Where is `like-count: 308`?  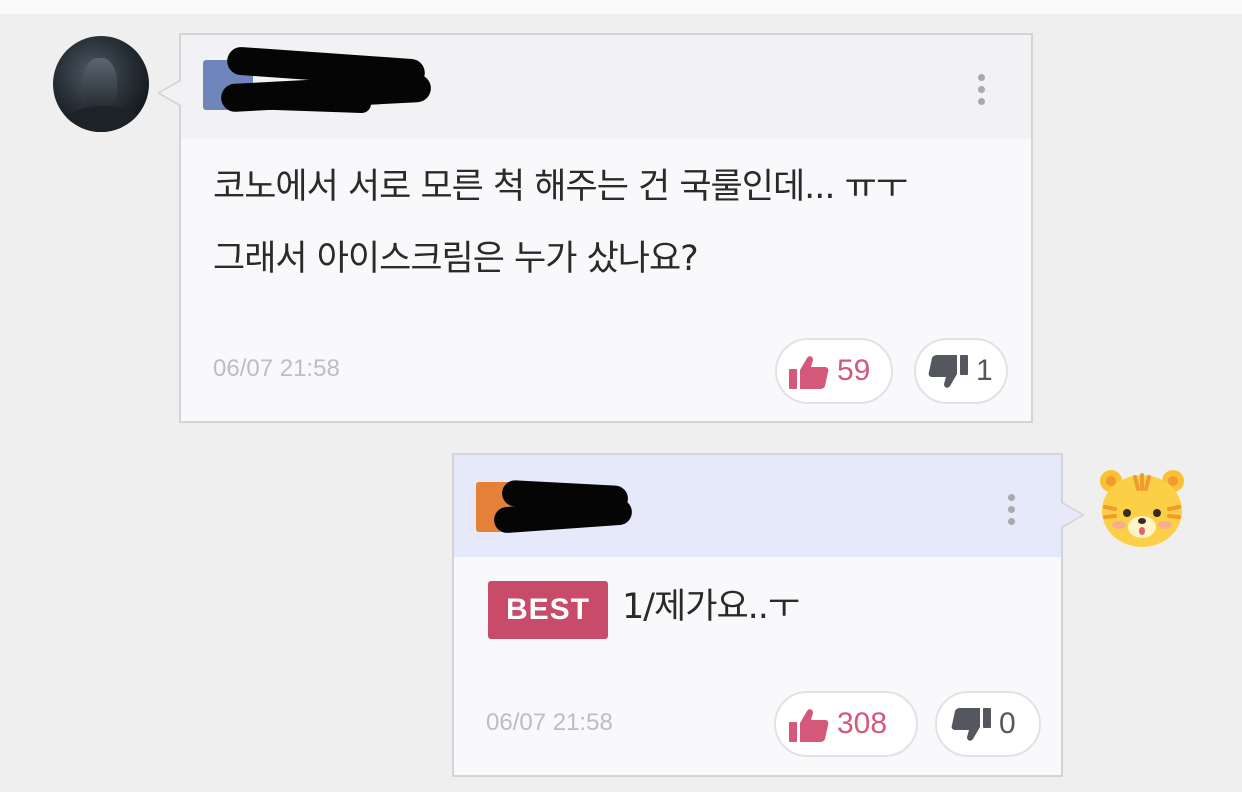
like-count: 308 is located at coordinates (862, 723).